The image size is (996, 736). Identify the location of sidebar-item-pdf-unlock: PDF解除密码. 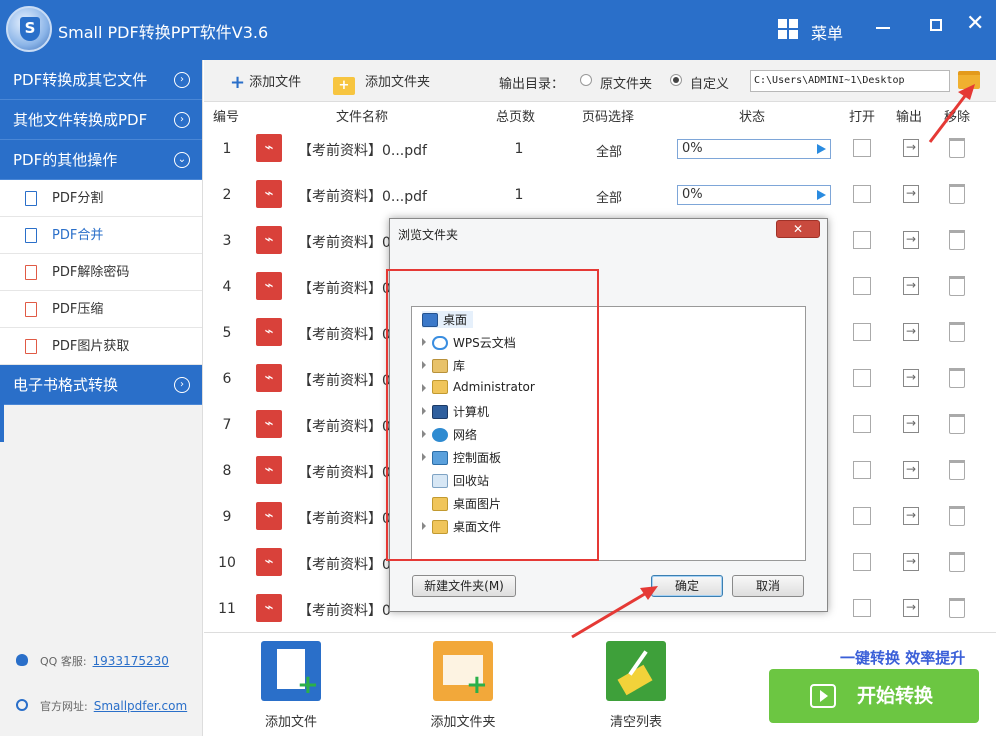
(101, 272).